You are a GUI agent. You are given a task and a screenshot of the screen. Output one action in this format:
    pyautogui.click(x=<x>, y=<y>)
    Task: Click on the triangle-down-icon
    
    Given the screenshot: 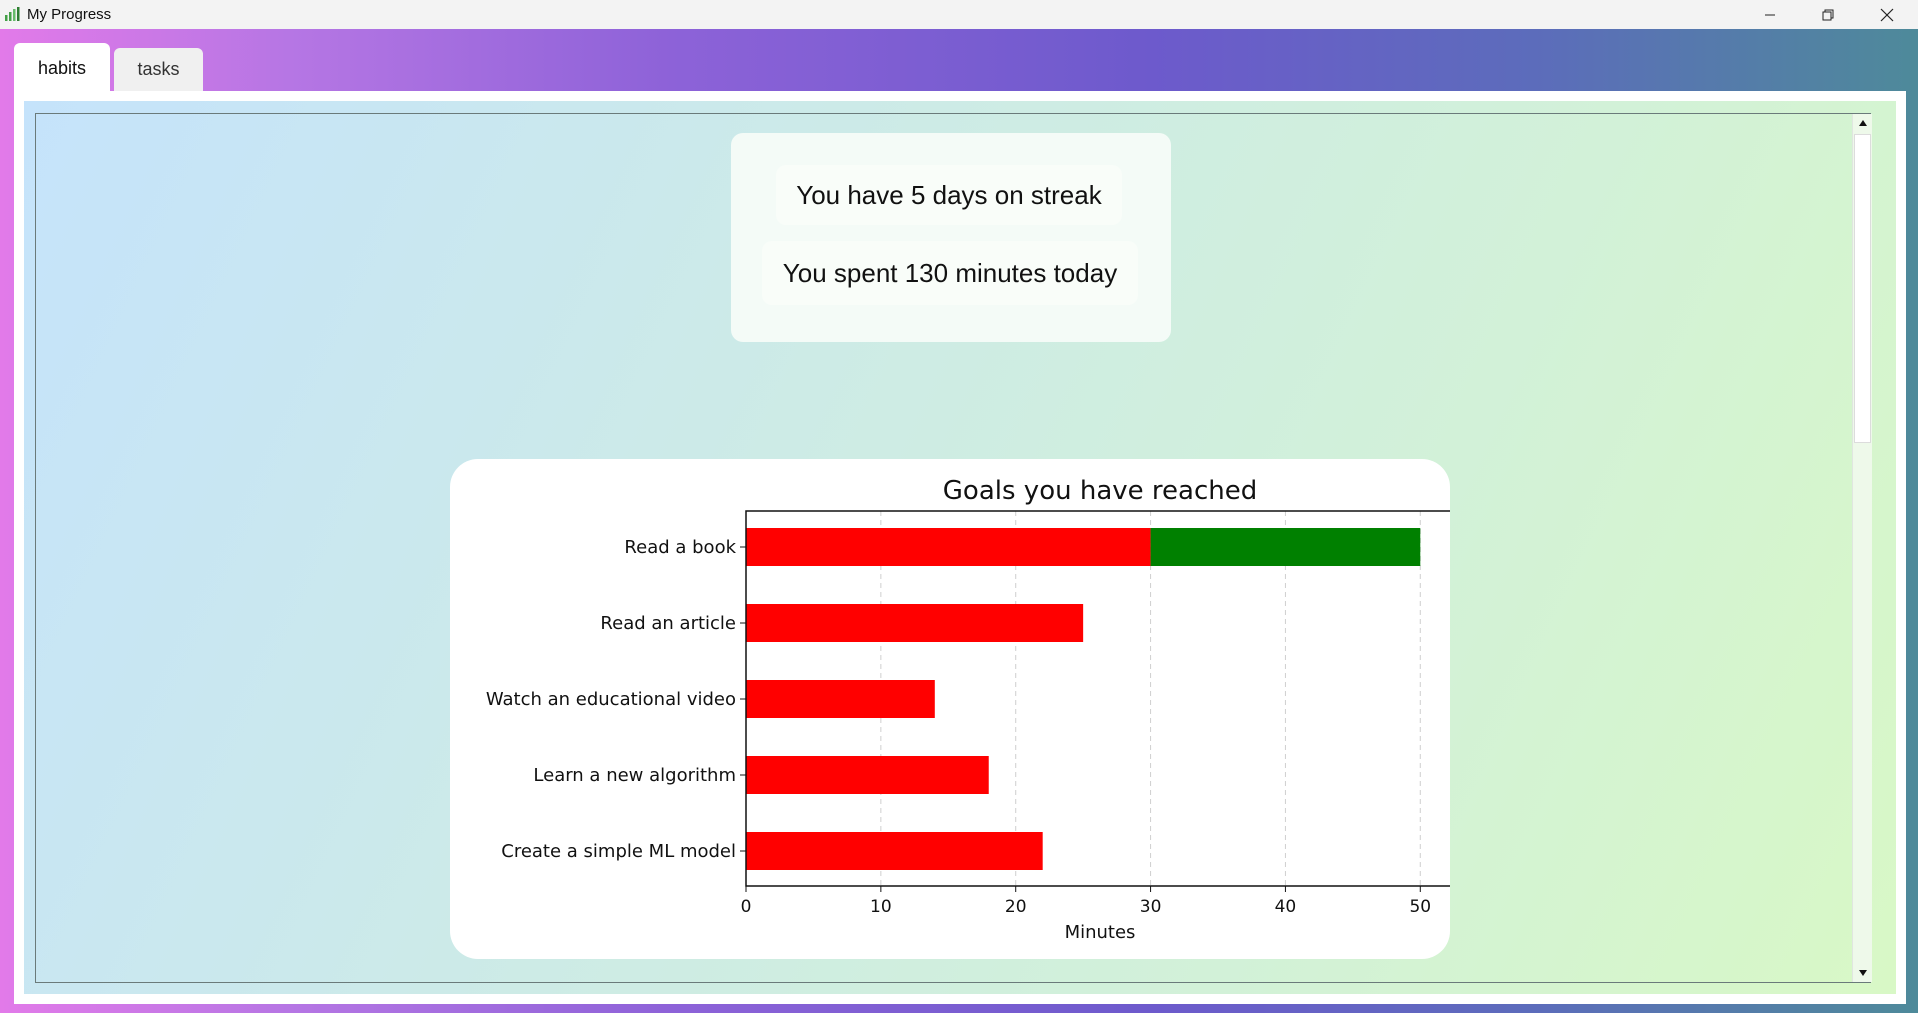 What is the action you would take?
    pyautogui.click(x=1862, y=973)
    